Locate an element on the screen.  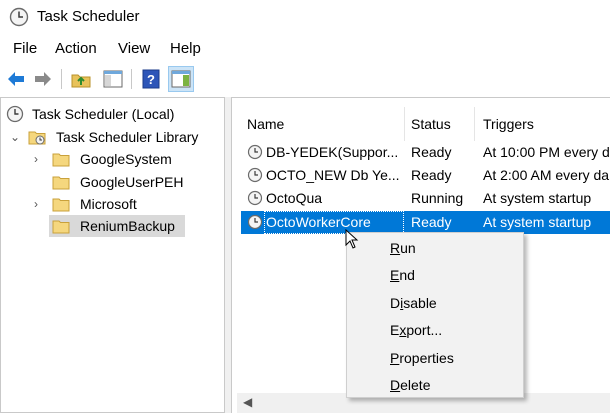
mouse-cursor-icon is located at coordinates (352, 239).